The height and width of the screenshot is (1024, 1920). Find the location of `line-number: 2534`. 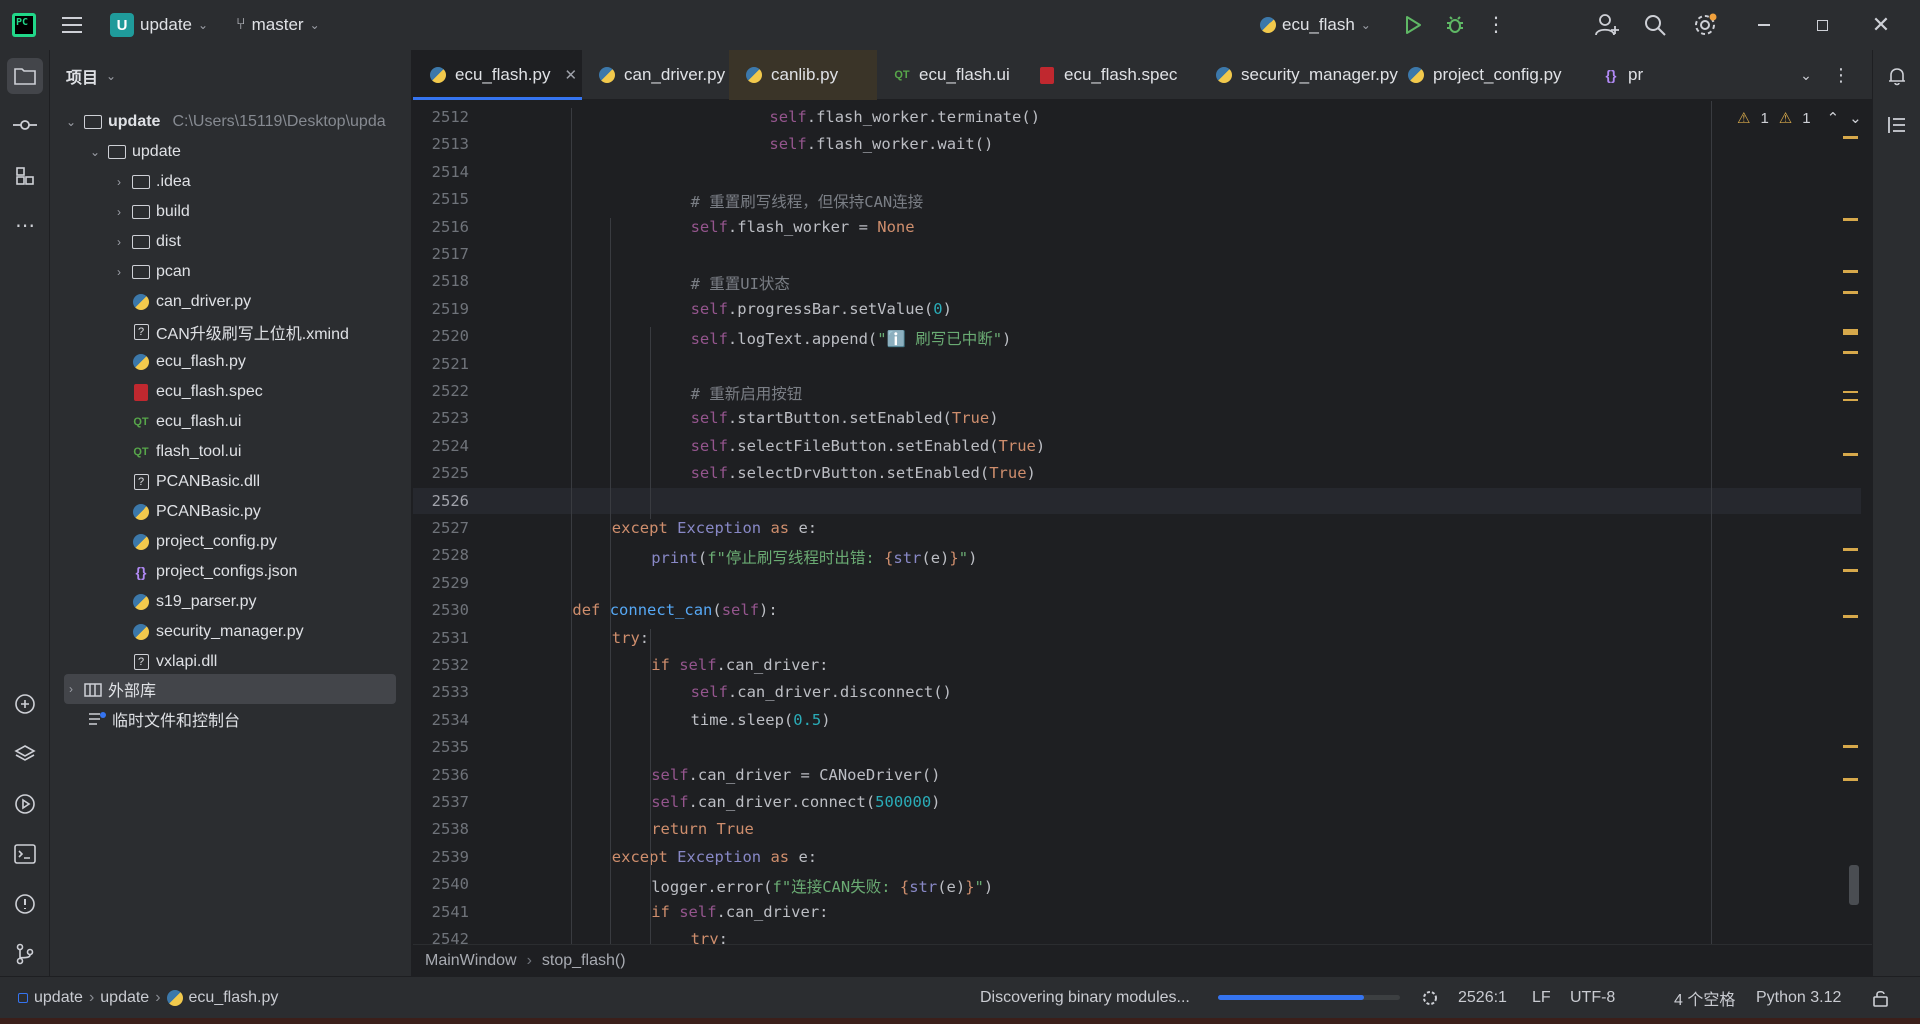

line-number: 2534 is located at coordinates (441, 720).